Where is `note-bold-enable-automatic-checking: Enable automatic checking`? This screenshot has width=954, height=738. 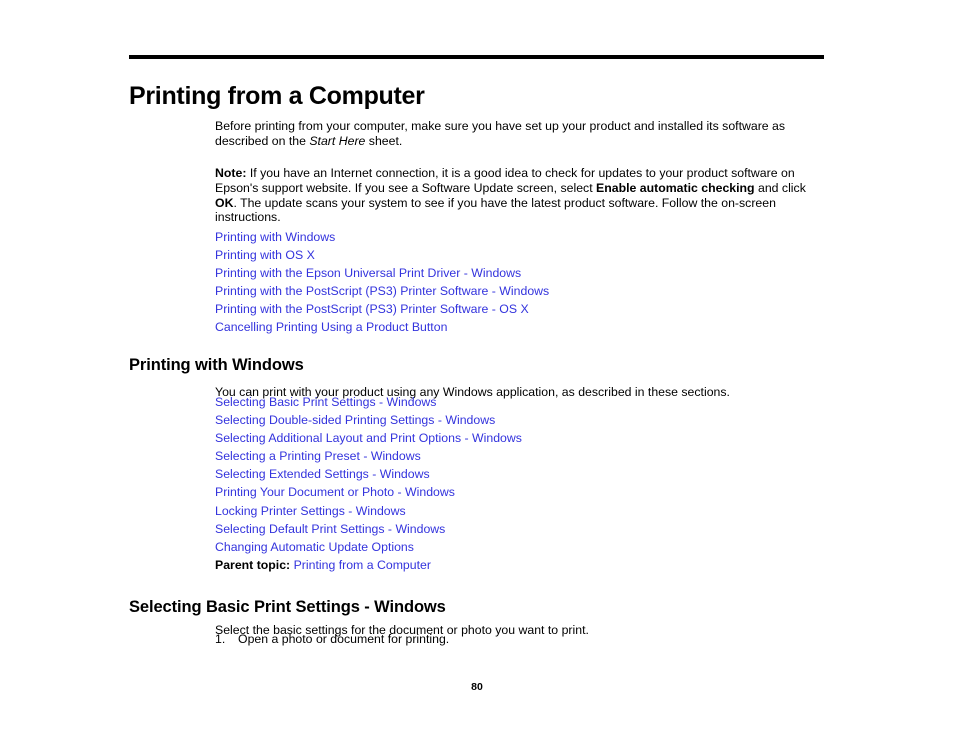
note-bold-enable-automatic-checking: Enable automatic checking is located at coordinates (675, 188).